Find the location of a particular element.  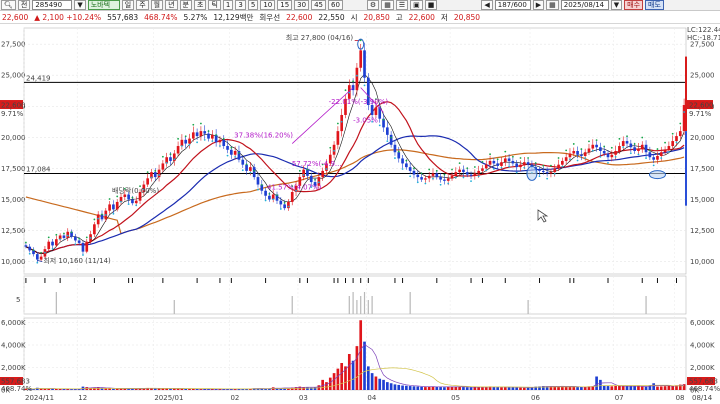

price-tick-right: 12,500 is located at coordinates (702, 231).